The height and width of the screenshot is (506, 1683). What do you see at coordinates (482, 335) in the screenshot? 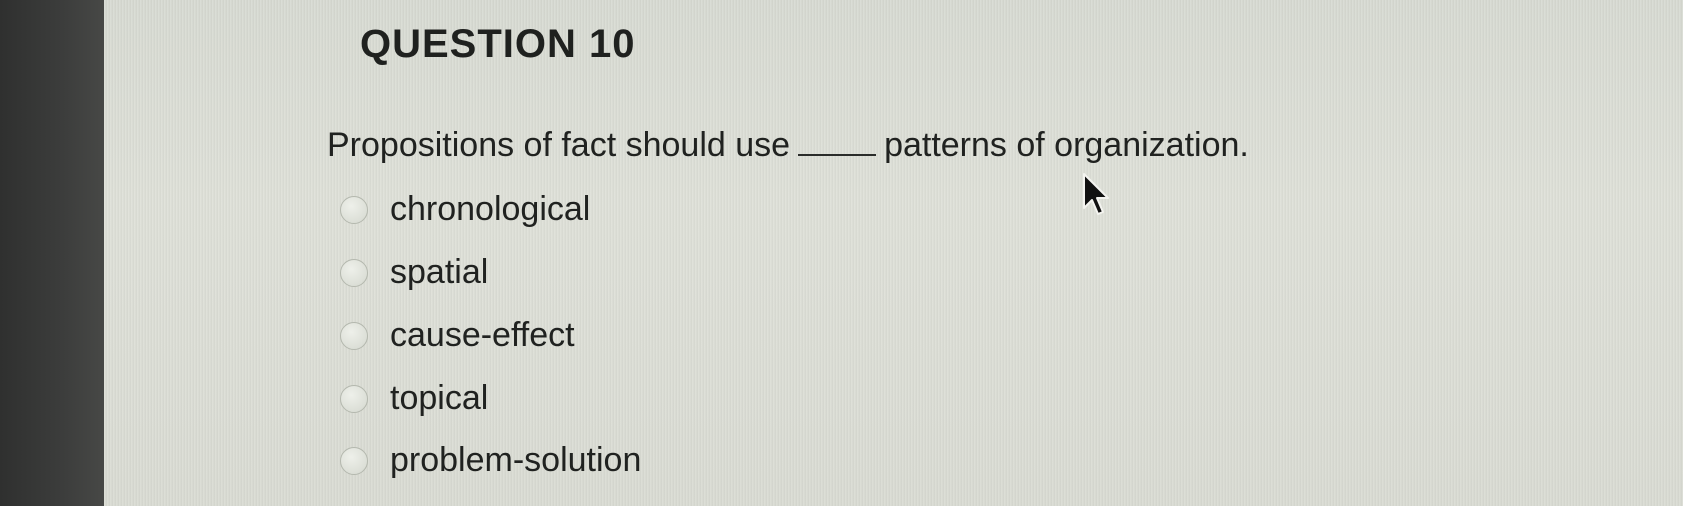
I see `option-label: cause-effect` at bounding box center [482, 335].